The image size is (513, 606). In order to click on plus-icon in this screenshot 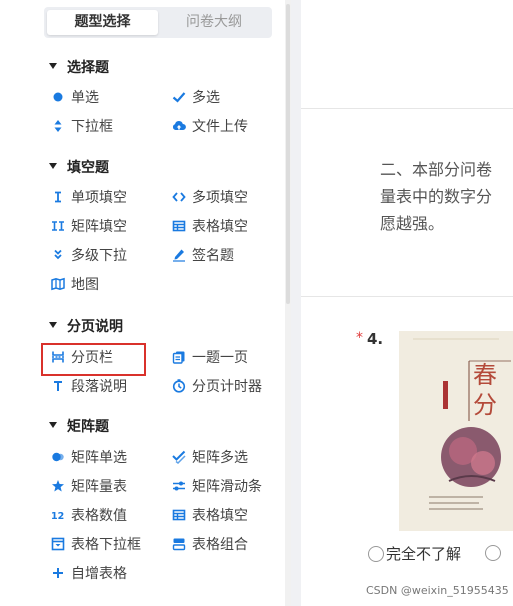, I will do `click(58, 573)`.